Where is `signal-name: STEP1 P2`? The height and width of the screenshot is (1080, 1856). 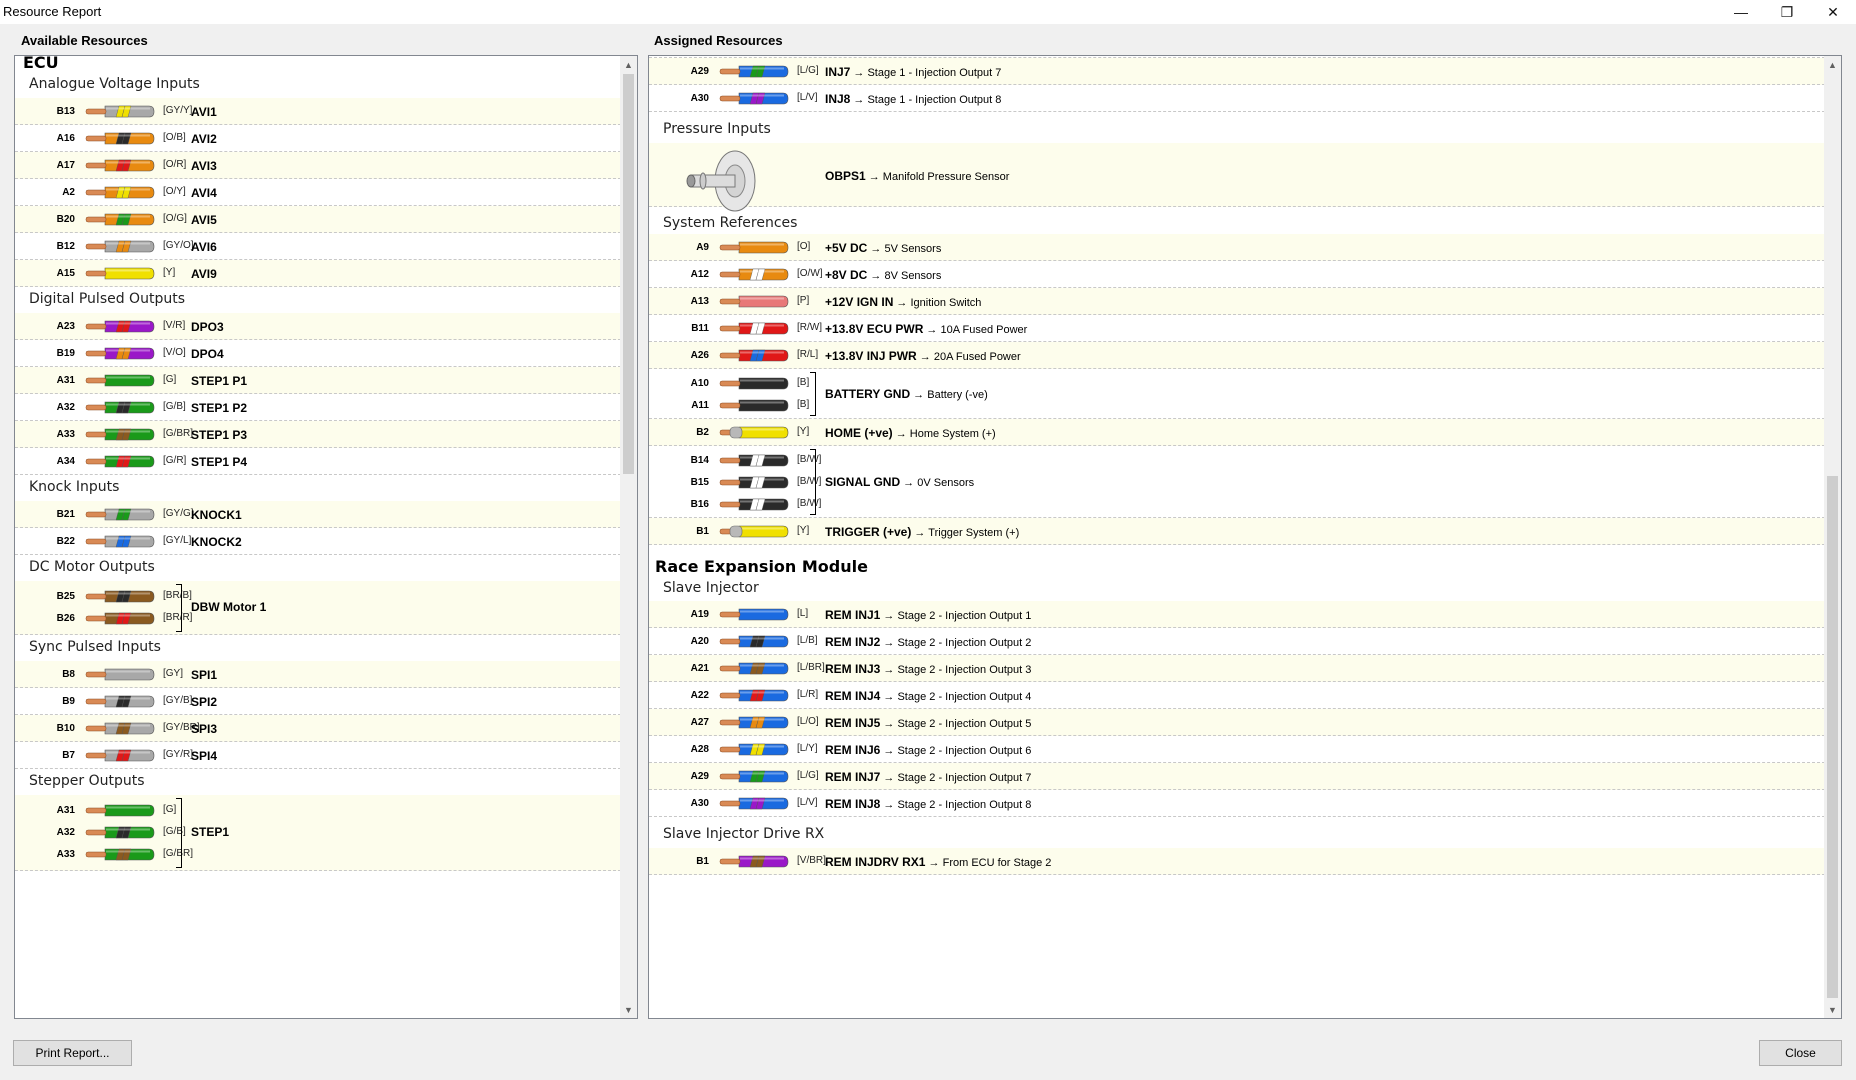
signal-name: STEP1 P2 is located at coordinates (219, 408).